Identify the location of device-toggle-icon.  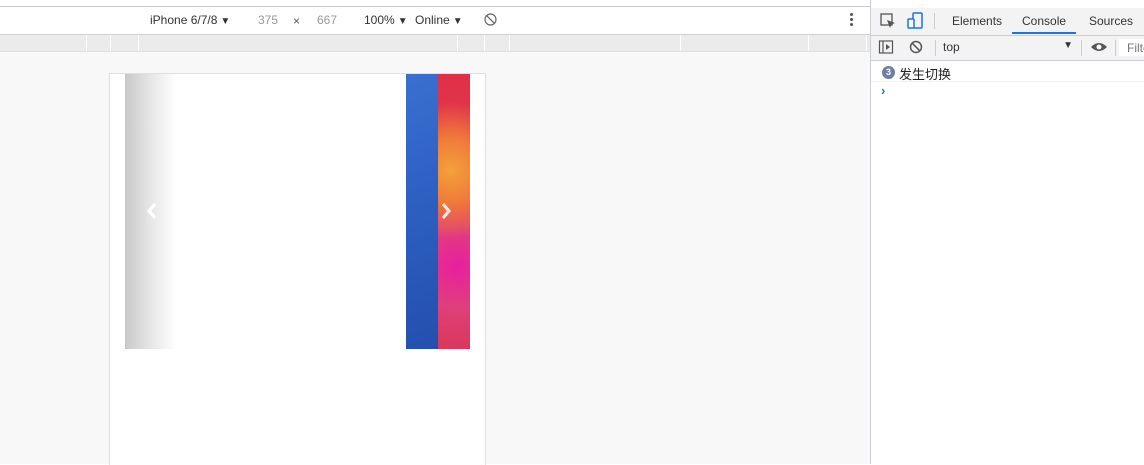
(915, 21).